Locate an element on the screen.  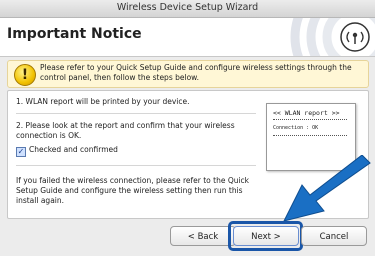
report-title: << WLAN report >> is located at coordinates (306, 113).